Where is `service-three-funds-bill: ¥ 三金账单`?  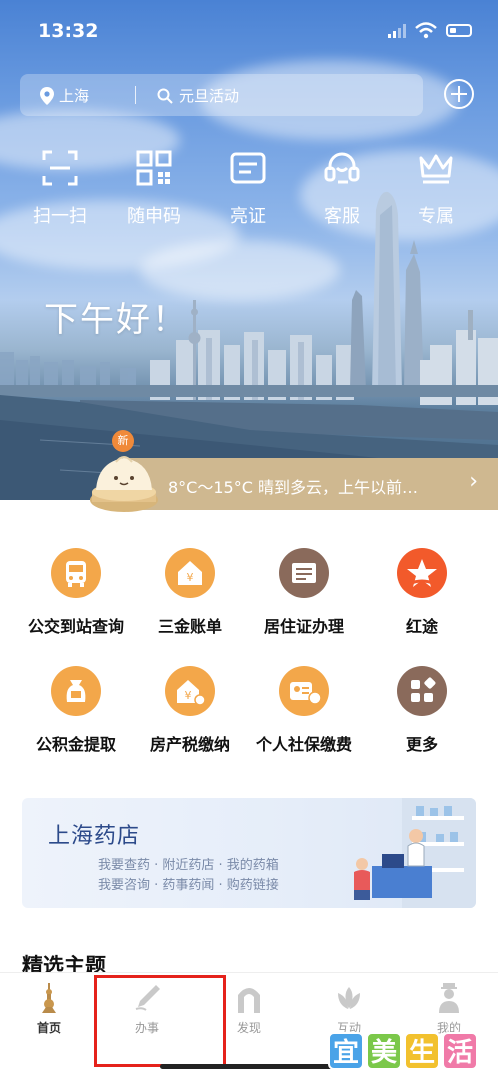
service-three-funds-bill: ¥ 三金账单 is located at coordinates (190, 592).